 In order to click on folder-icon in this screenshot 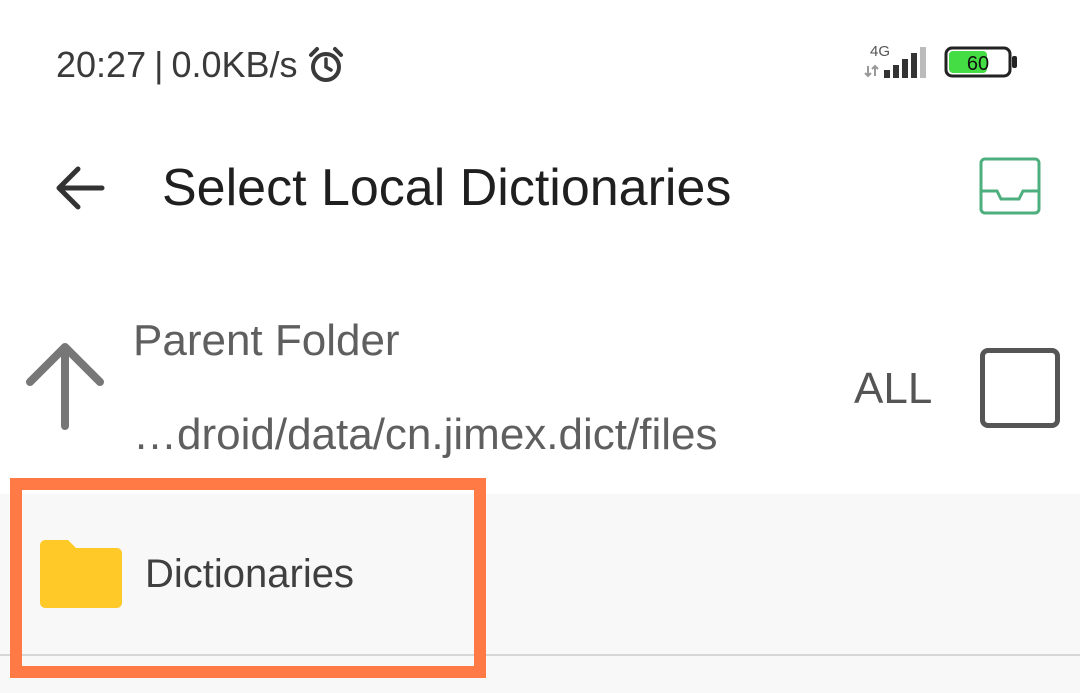, I will do `click(80, 574)`.